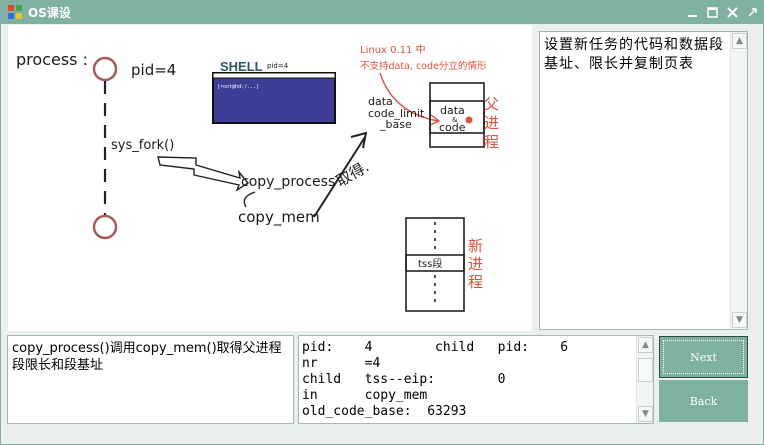 This screenshot has height=445, width=764. I want to click on shell-line: [root@hd:/...], so click(238, 87).